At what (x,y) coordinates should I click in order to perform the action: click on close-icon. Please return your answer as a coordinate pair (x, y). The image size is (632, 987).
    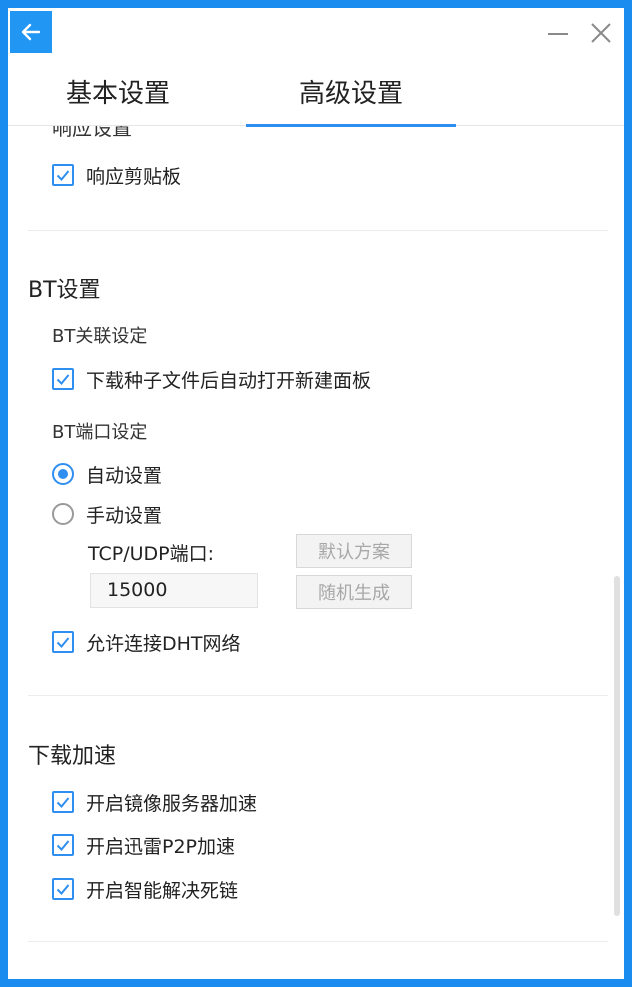
    Looking at the image, I should click on (601, 33).